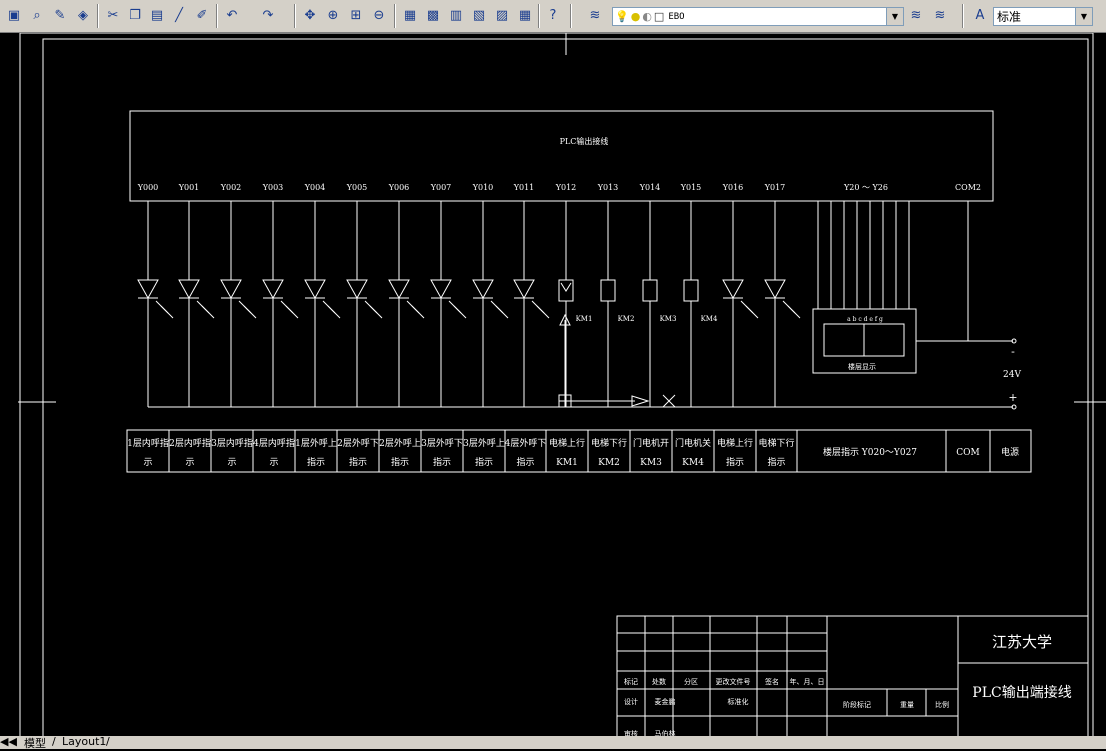 This screenshot has height=751, width=1106. Describe the element at coordinates (651, 443) in the screenshot. I see `table-cell-text: 门电机开` at that location.